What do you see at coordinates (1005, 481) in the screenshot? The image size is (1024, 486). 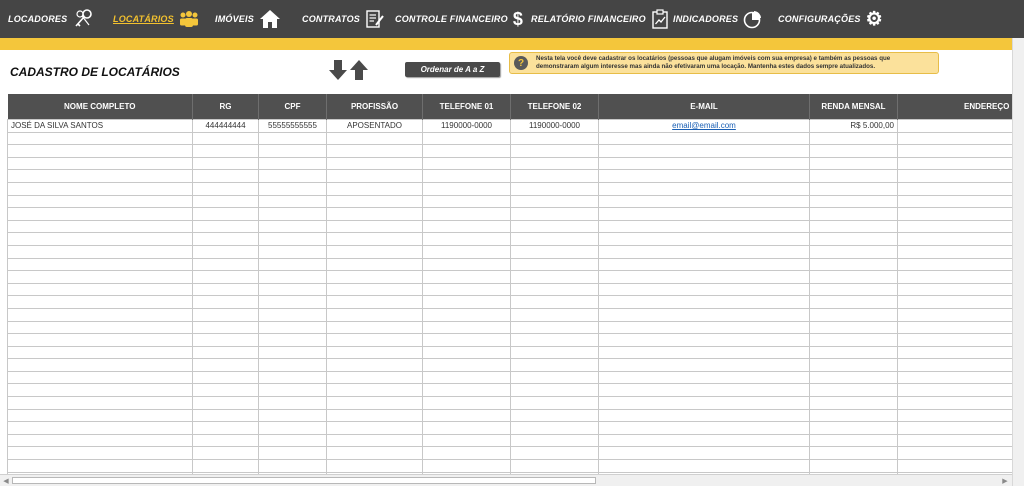 I see `scroll-right-icon: ▶` at bounding box center [1005, 481].